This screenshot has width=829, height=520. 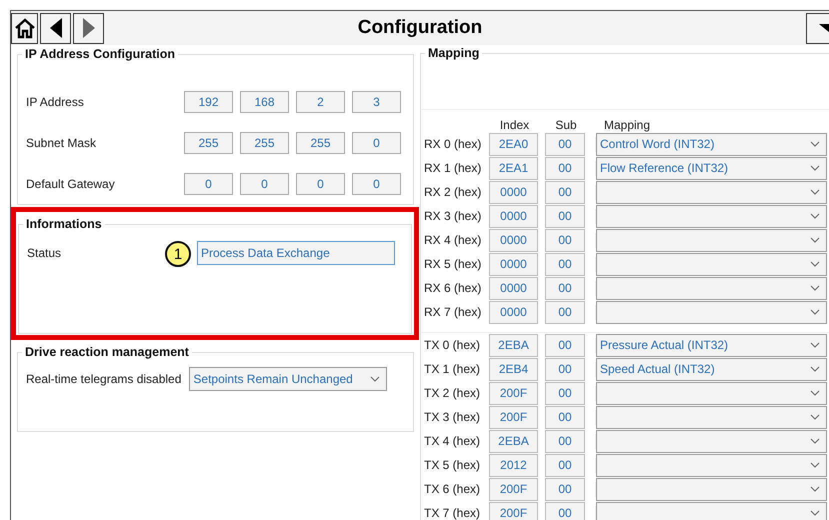 What do you see at coordinates (513, 465) in the screenshot?
I see `index-field: 2012` at bounding box center [513, 465].